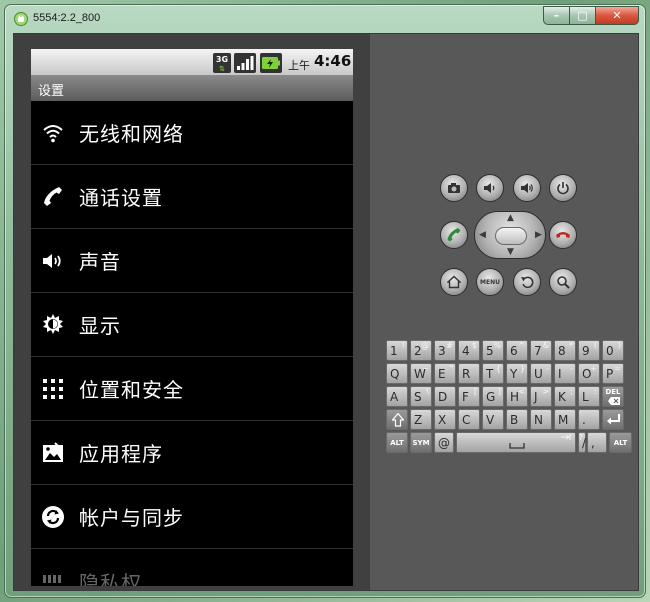 This screenshot has height=602, width=650. Describe the element at coordinates (454, 235) in the screenshot. I see `call-button` at that location.